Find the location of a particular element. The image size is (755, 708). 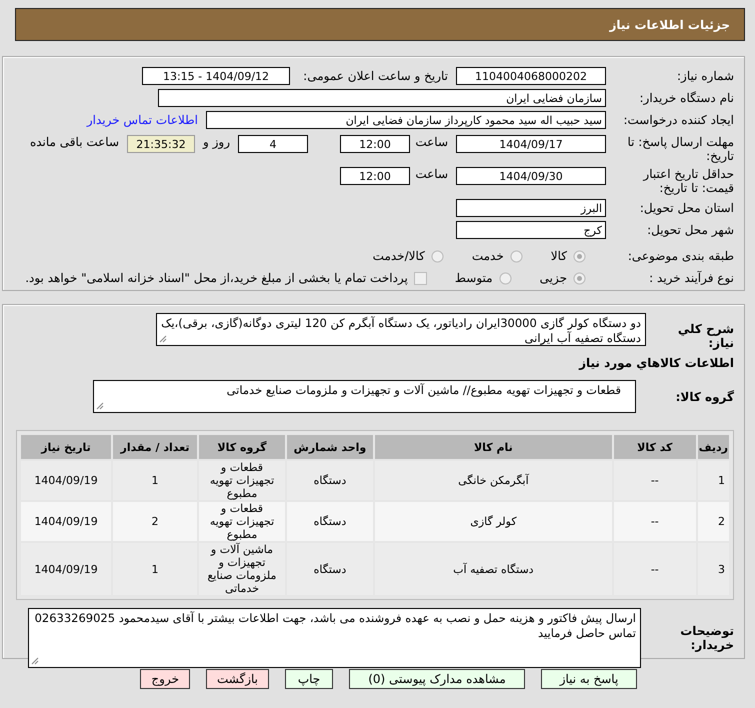

column-header: کد کالا is located at coordinates (655, 447).